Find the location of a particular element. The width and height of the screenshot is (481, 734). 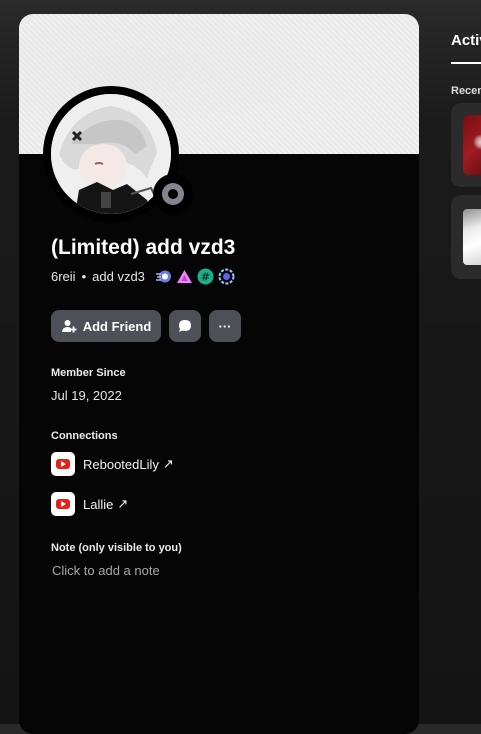

more-dots-icon: ··· is located at coordinates (225, 326).